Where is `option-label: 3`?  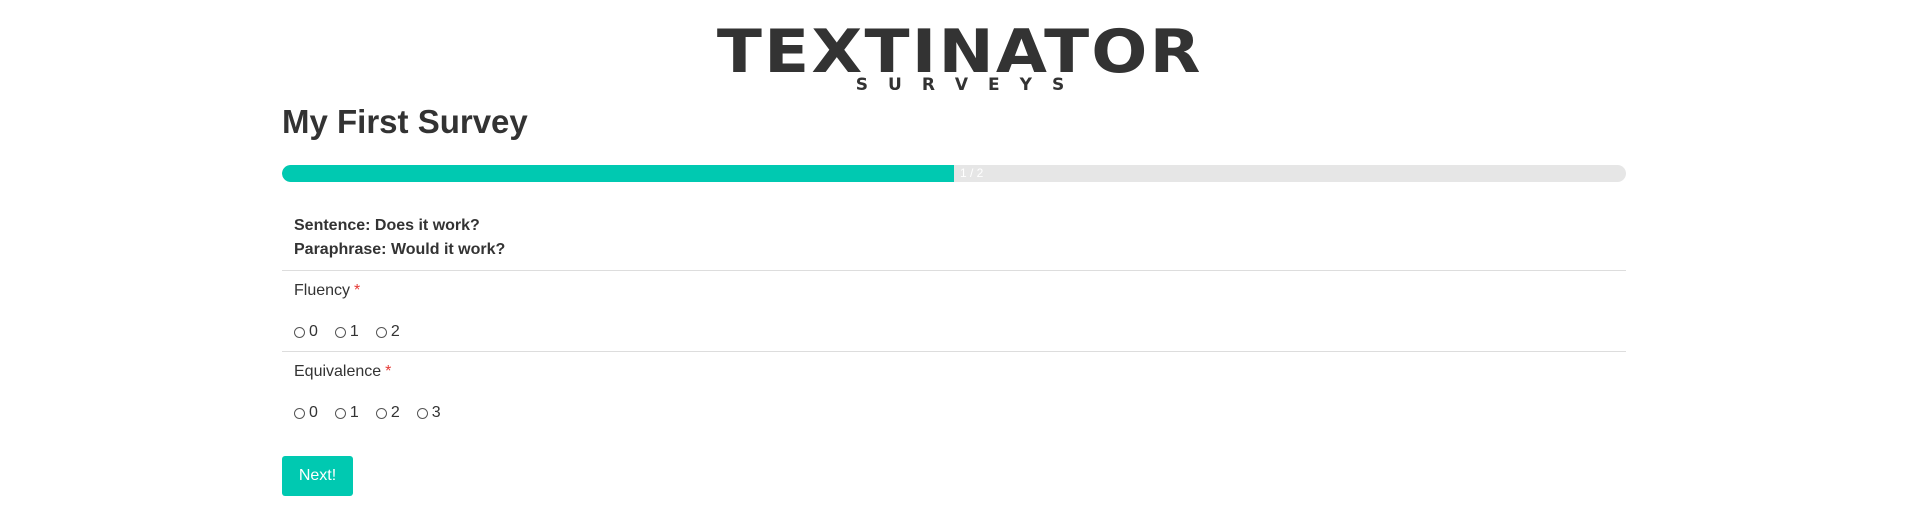 option-label: 3 is located at coordinates (436, 412).